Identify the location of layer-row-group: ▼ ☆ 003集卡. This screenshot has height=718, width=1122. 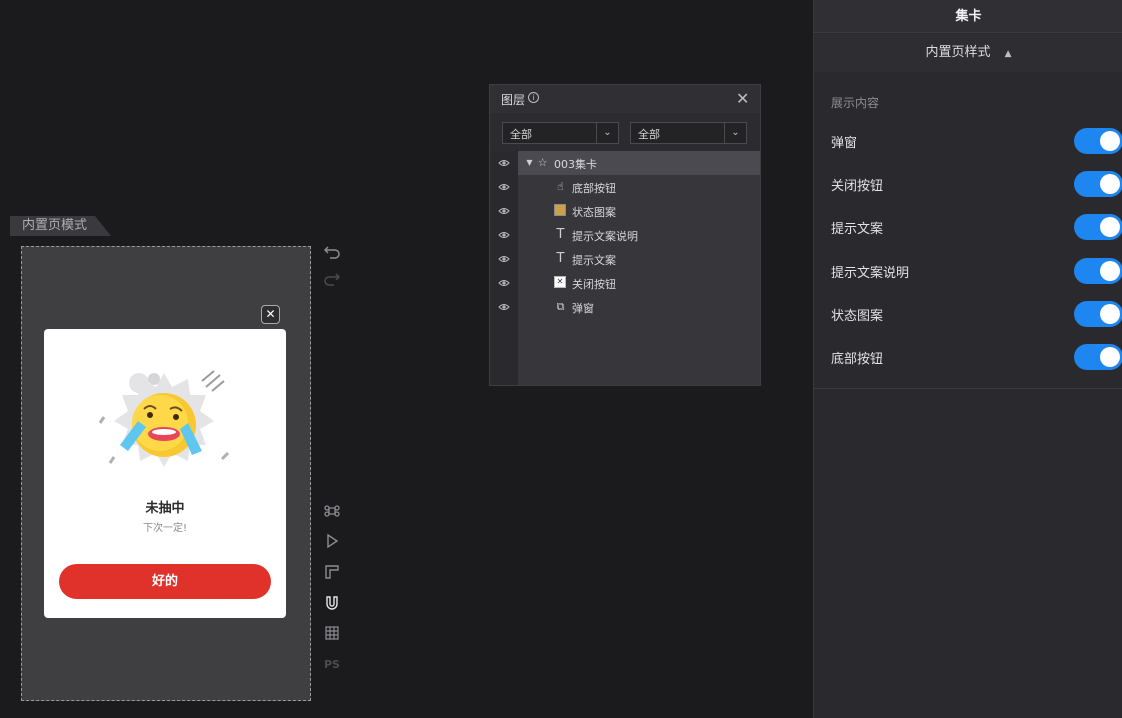
(639, 163).